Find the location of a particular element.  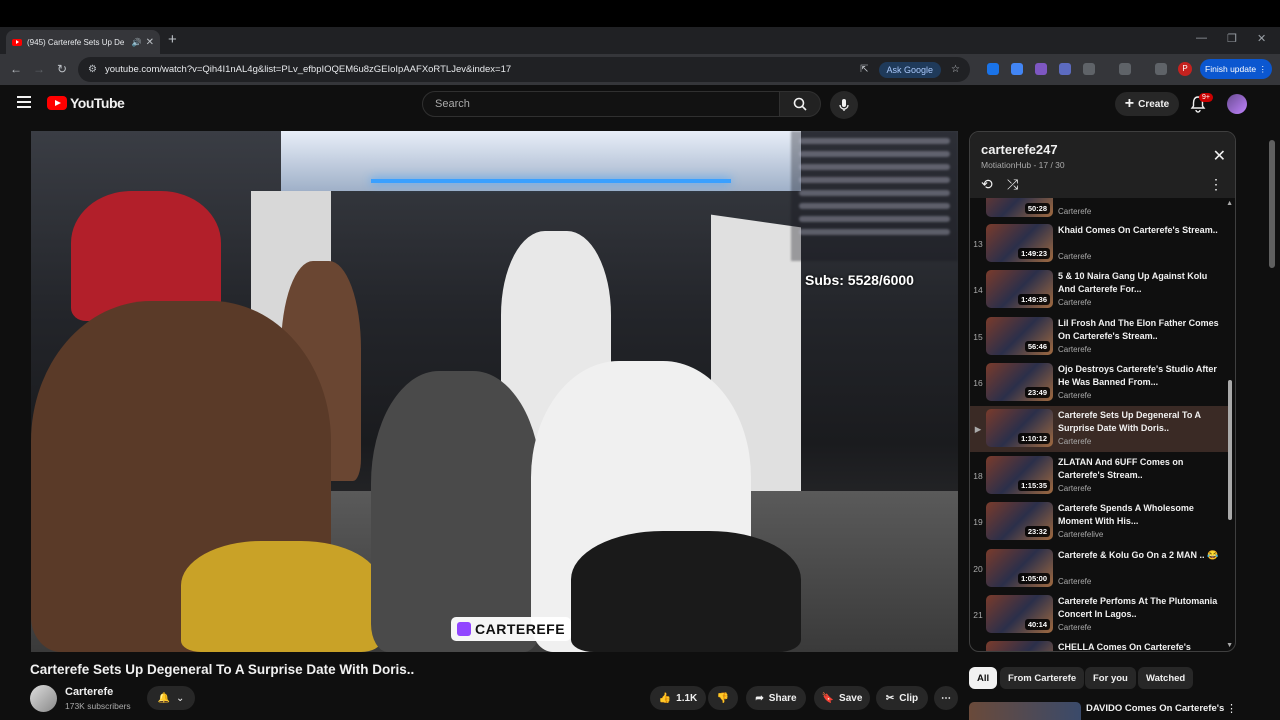

more-actions-button: ⋯ is located at coordinates (946, 698).